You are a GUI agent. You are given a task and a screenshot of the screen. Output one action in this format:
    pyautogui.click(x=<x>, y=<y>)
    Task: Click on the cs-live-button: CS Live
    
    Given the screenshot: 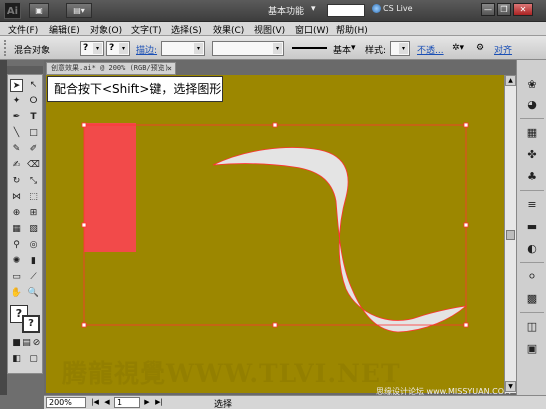 What is the action you would take?
    pyautogui.click(x=392, y=8)
    